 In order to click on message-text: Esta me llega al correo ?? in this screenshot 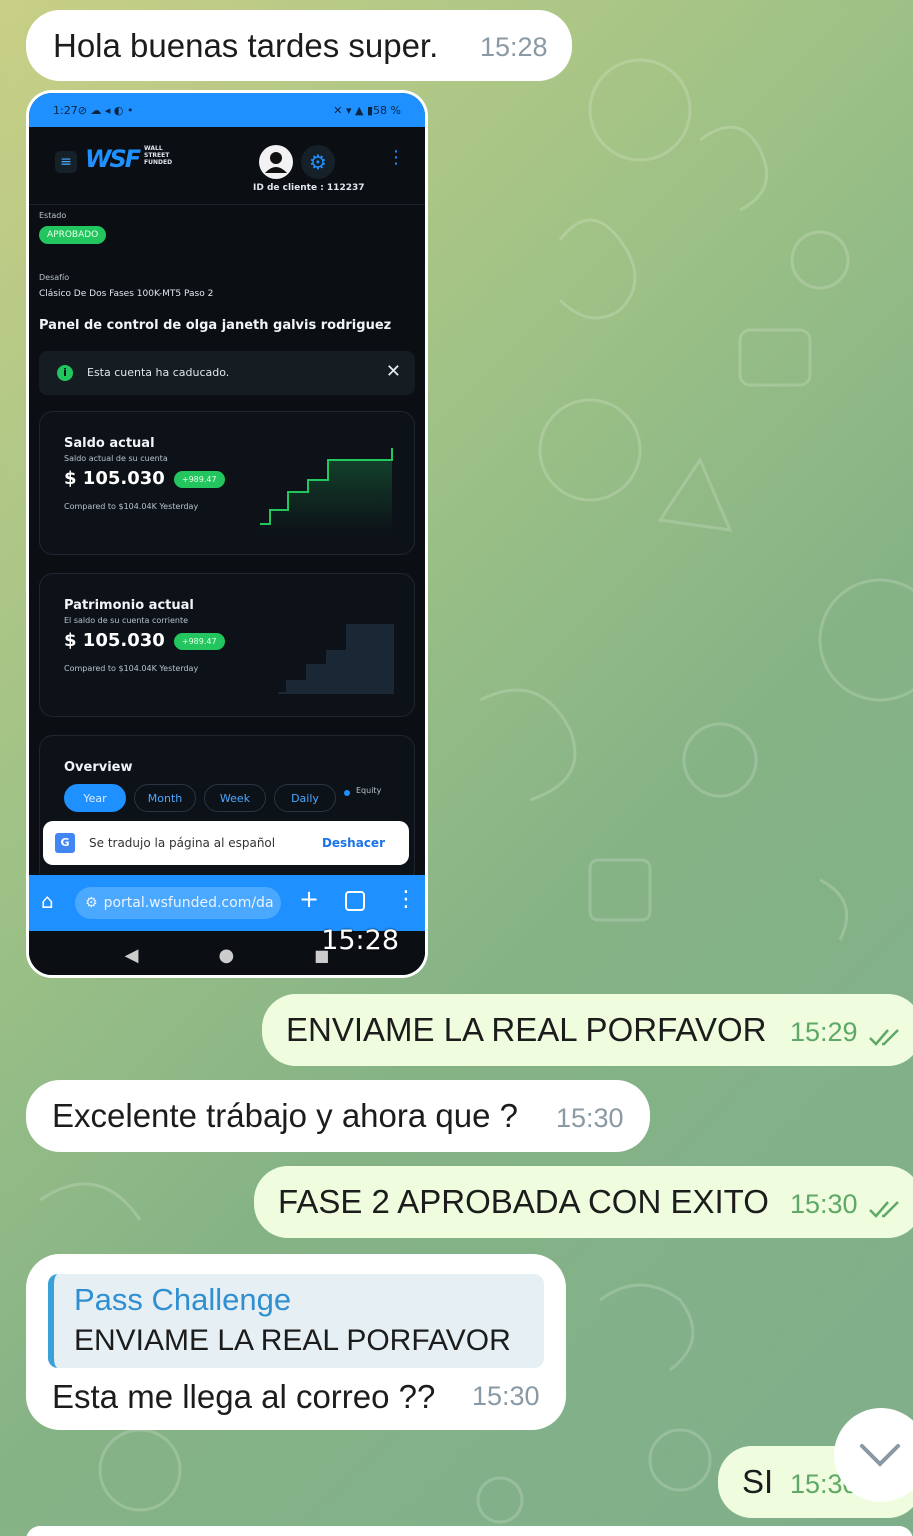, I will do `click(244, 1396)`.